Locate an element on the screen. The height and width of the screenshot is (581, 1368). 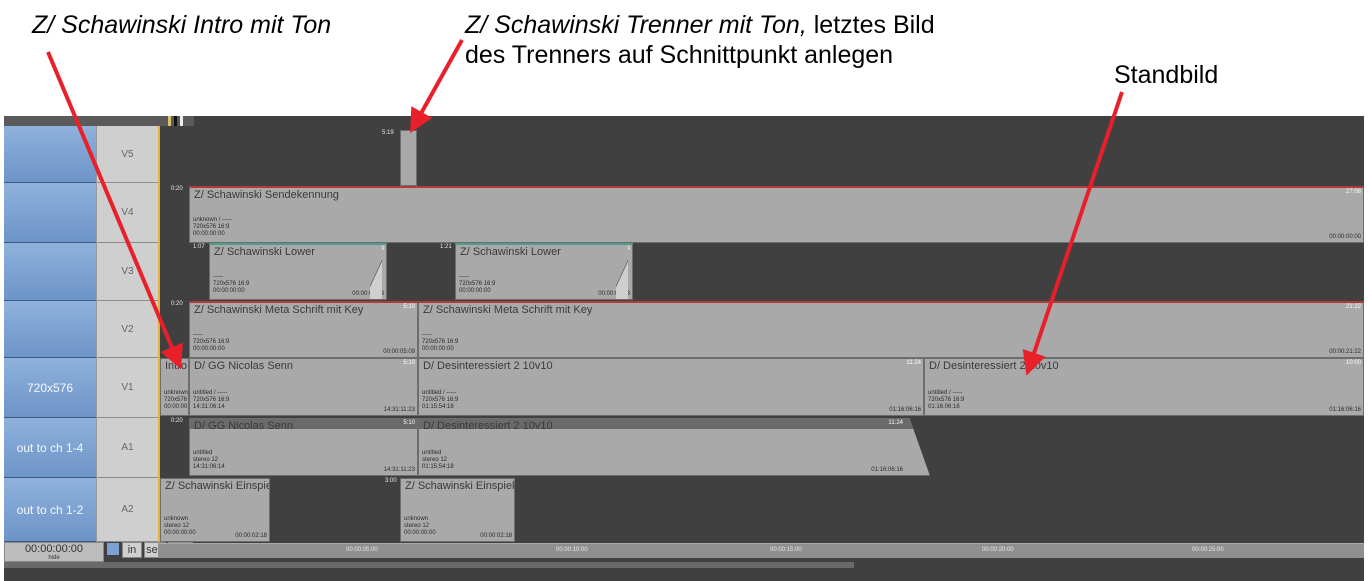
arrow-trenner is located at coordinates (437, 86).